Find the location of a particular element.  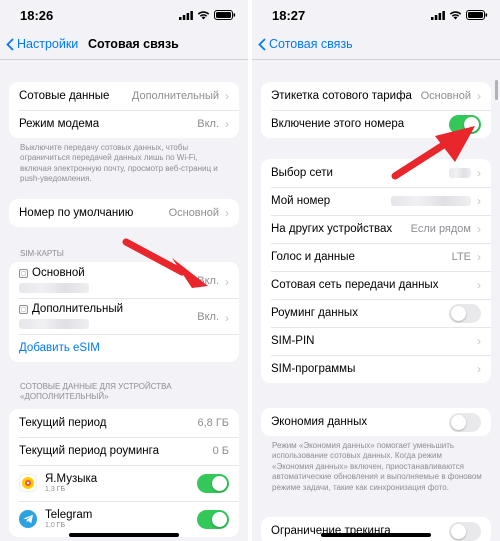

add-esim-link: Добавить eSIM is located at coordinates (124, 348).